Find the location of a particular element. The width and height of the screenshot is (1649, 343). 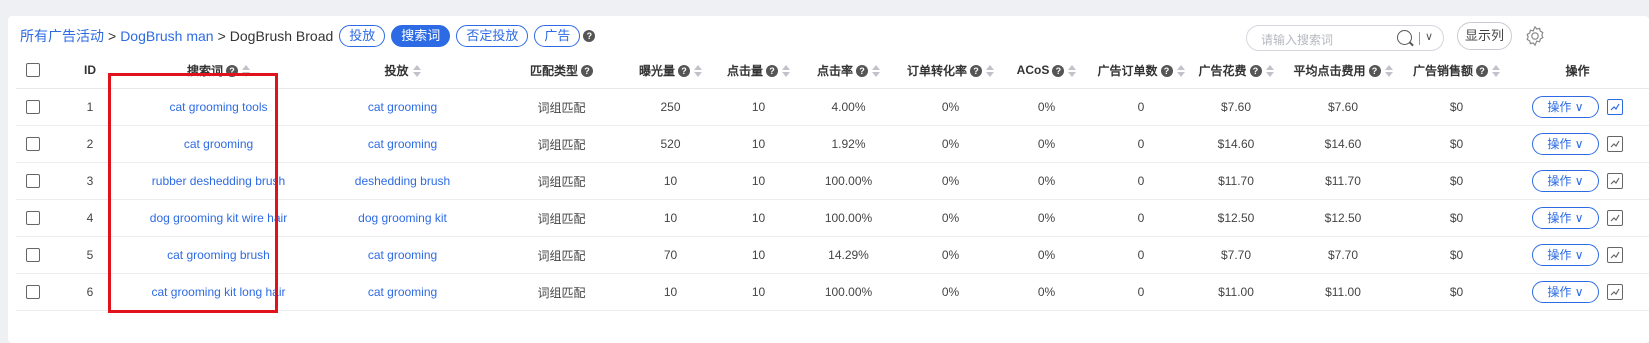

search-term-link: cat grooming kit long hair is located at coordinates (218, 292).